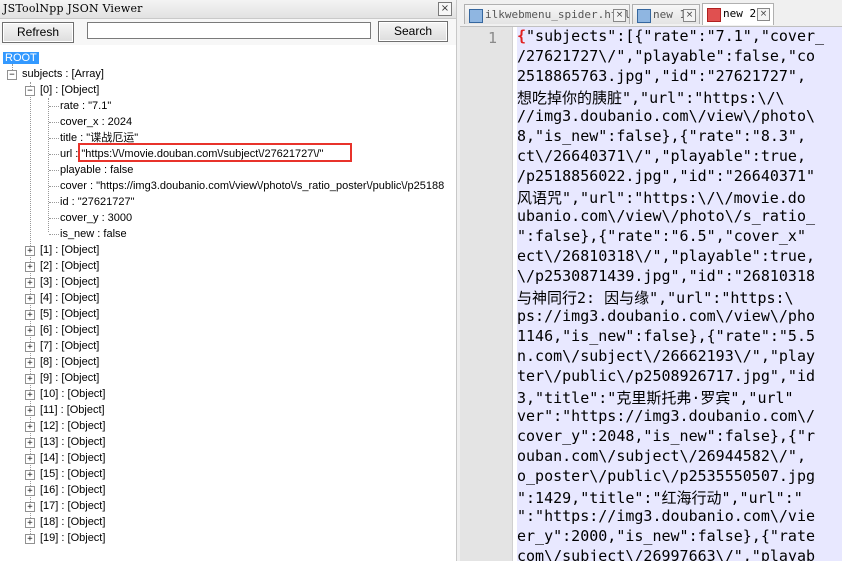 The height and width of the screenshot is (561, 842). Describe the element at coordinates (69, 330) in the screenshot. I see `tree-node-item: [6] : [Object]` at that location.